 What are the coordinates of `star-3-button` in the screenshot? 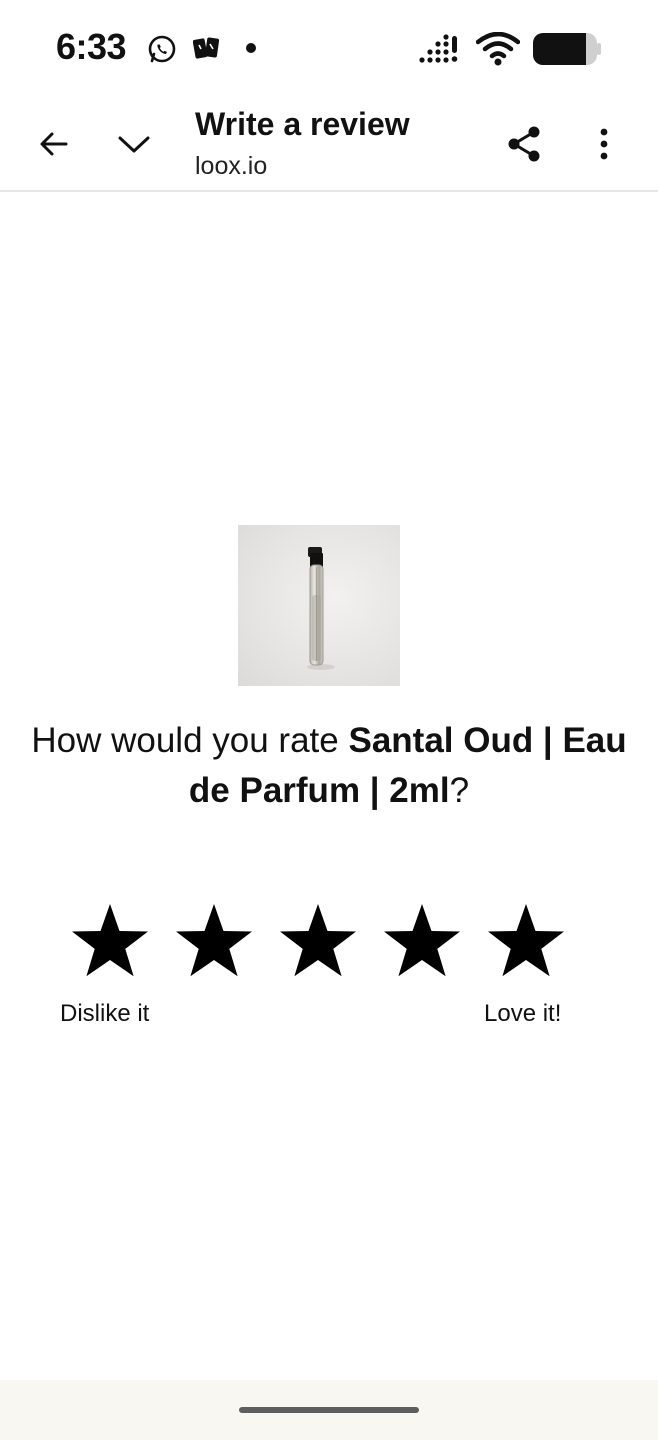 It's located at (318, 941).